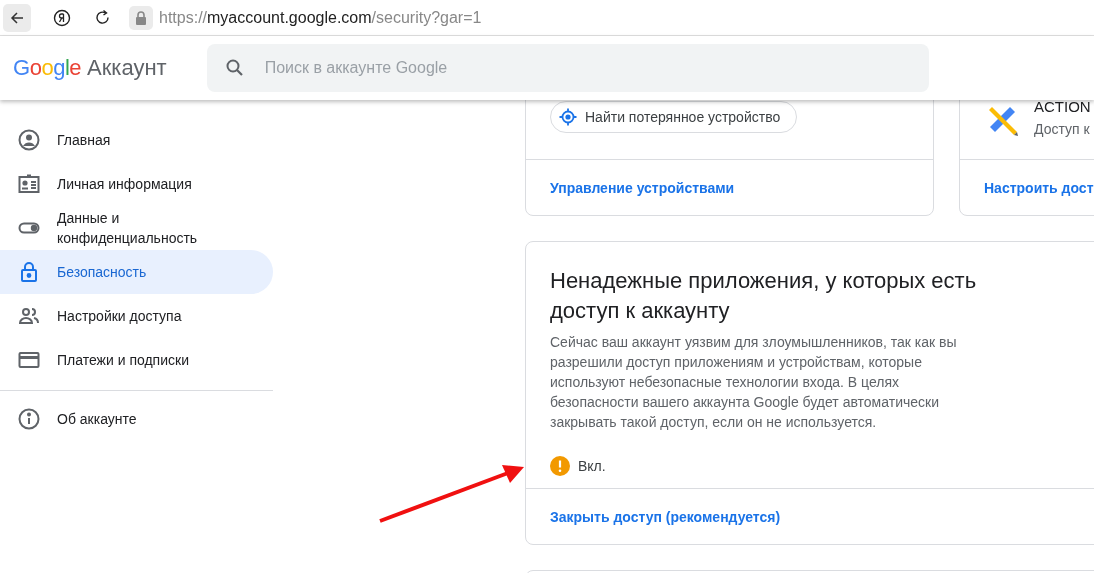 This screenshot has width=1094, height=573. What do you see at coordinates (665, 516) in the screenshot?
I see `close-access-link: Закрыть доступ (рекомендуется)` at bounding box center [665, 516].